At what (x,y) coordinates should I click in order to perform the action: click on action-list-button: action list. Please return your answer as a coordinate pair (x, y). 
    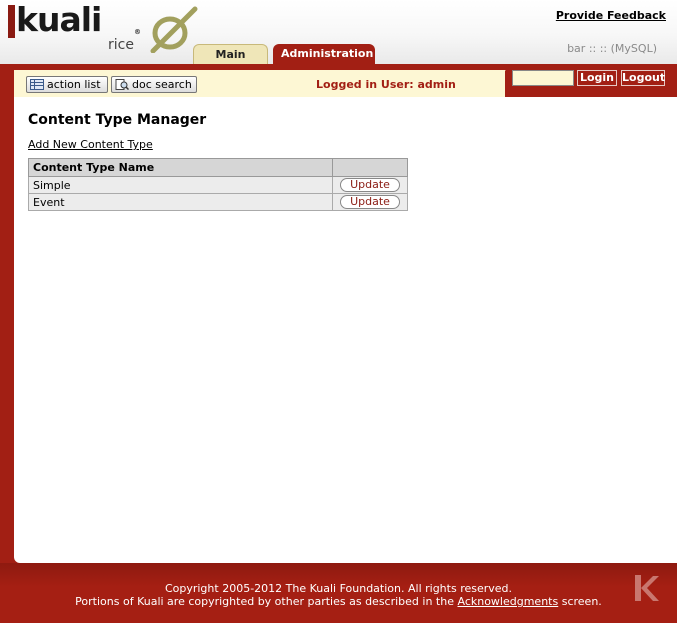
    Looking at the image, I should click on (67, 84).